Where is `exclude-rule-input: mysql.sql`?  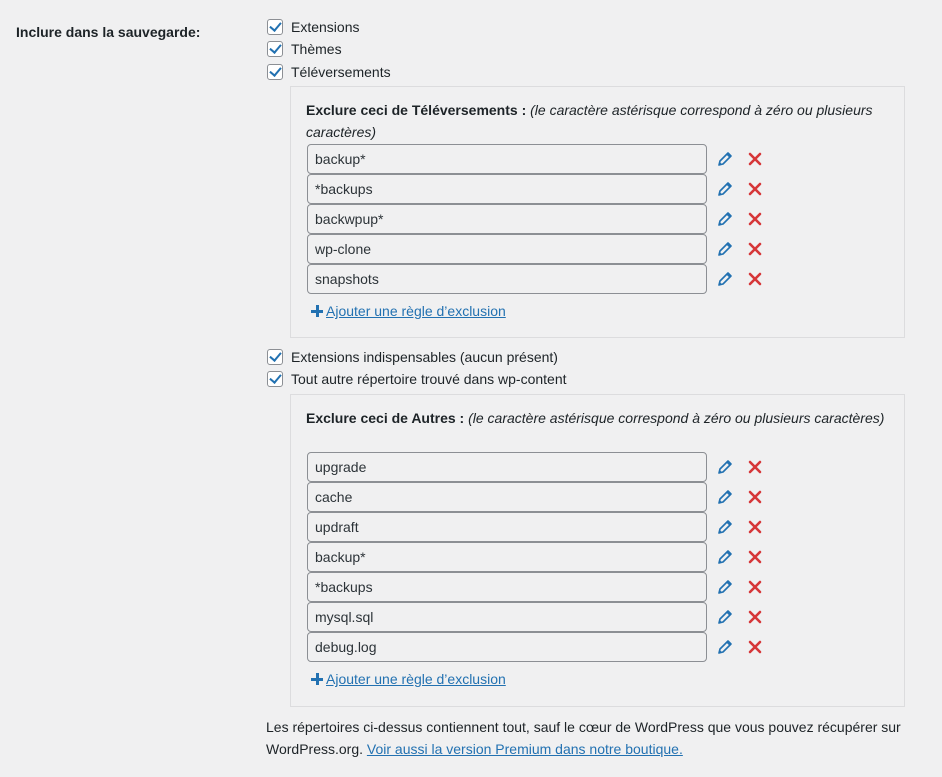
exclude-rule-input: mysql.sql is located at coordinates (507, 617).